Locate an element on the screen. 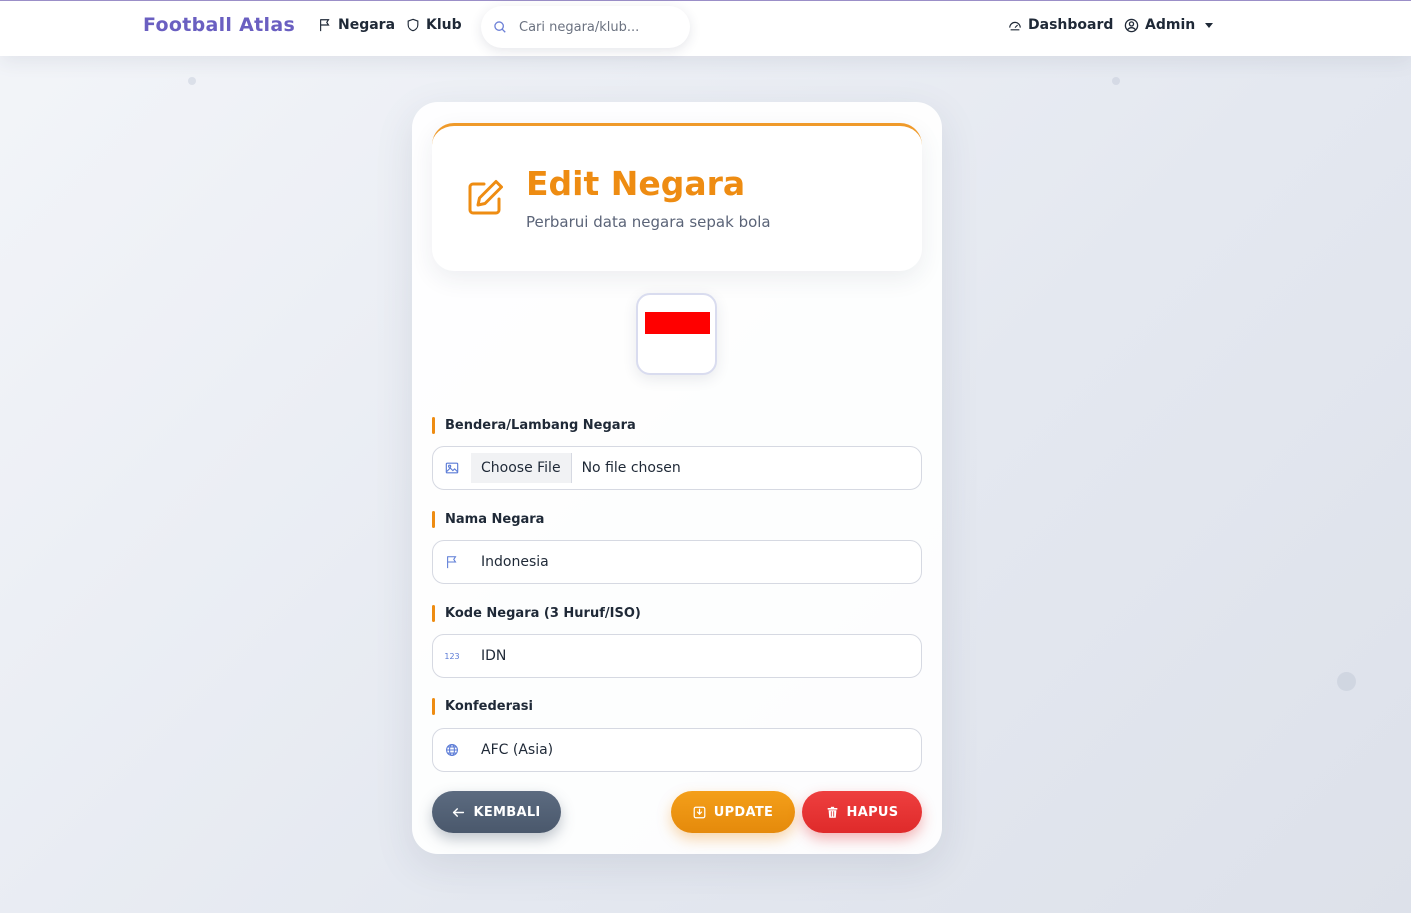  country-code-label: Kode Negara (3 Huruf/ISO) is located at coordinates (536, 613).